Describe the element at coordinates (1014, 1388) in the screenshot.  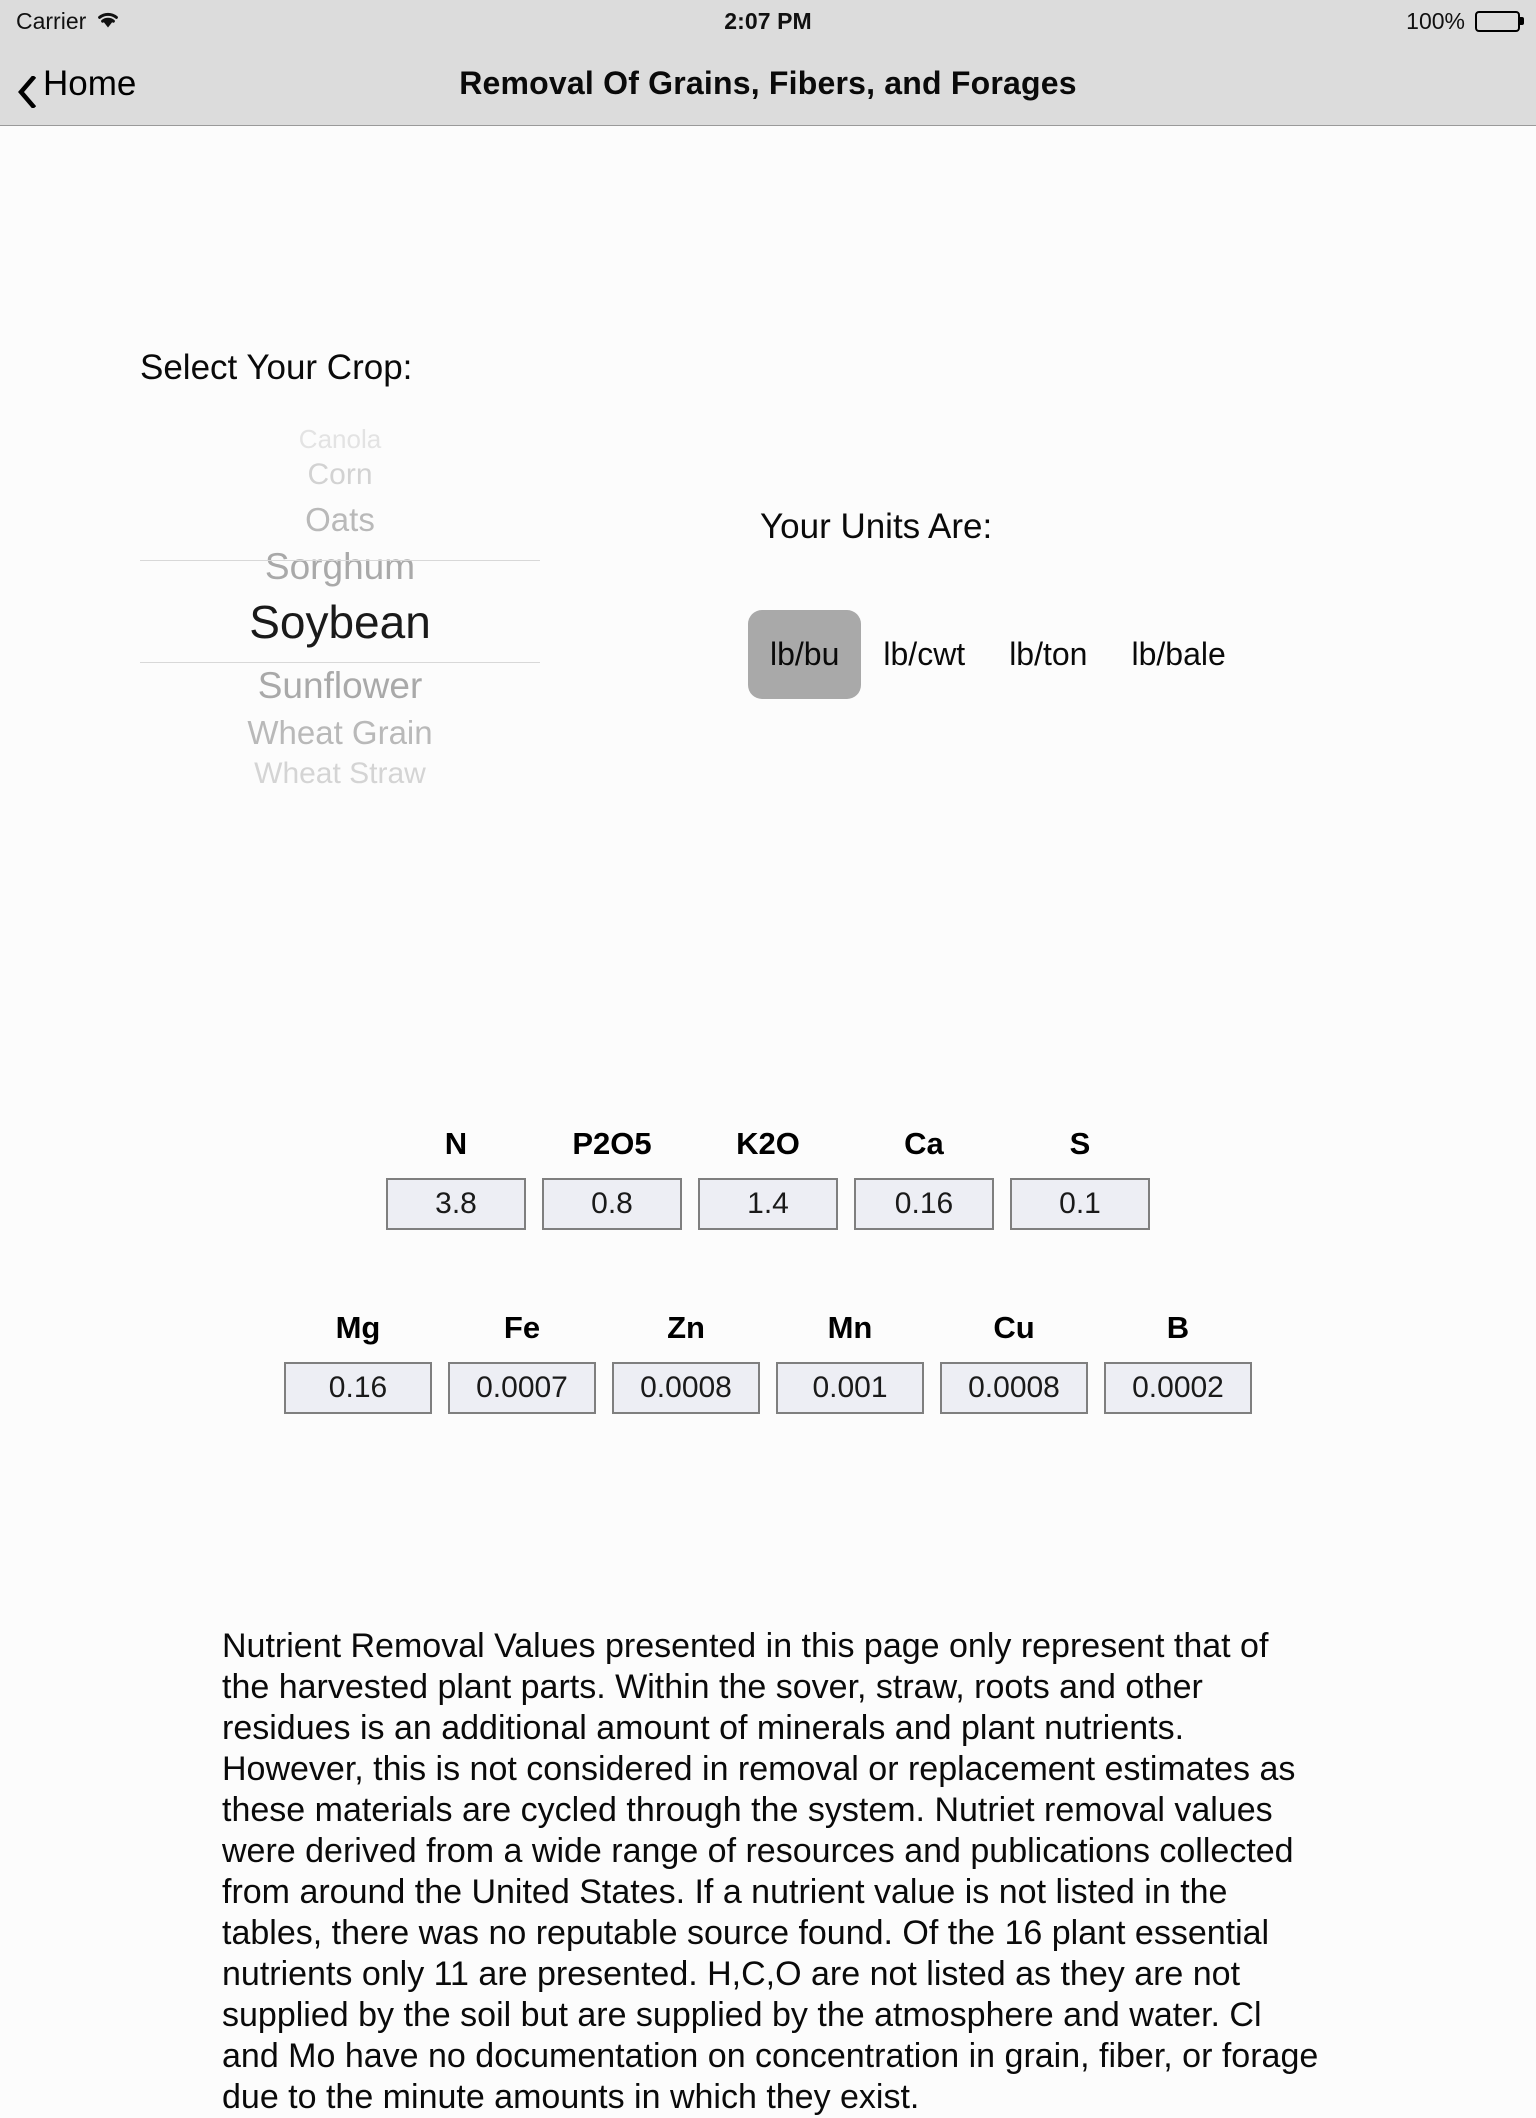
I see `nutrient-value-cu: 0.0008` at that location.